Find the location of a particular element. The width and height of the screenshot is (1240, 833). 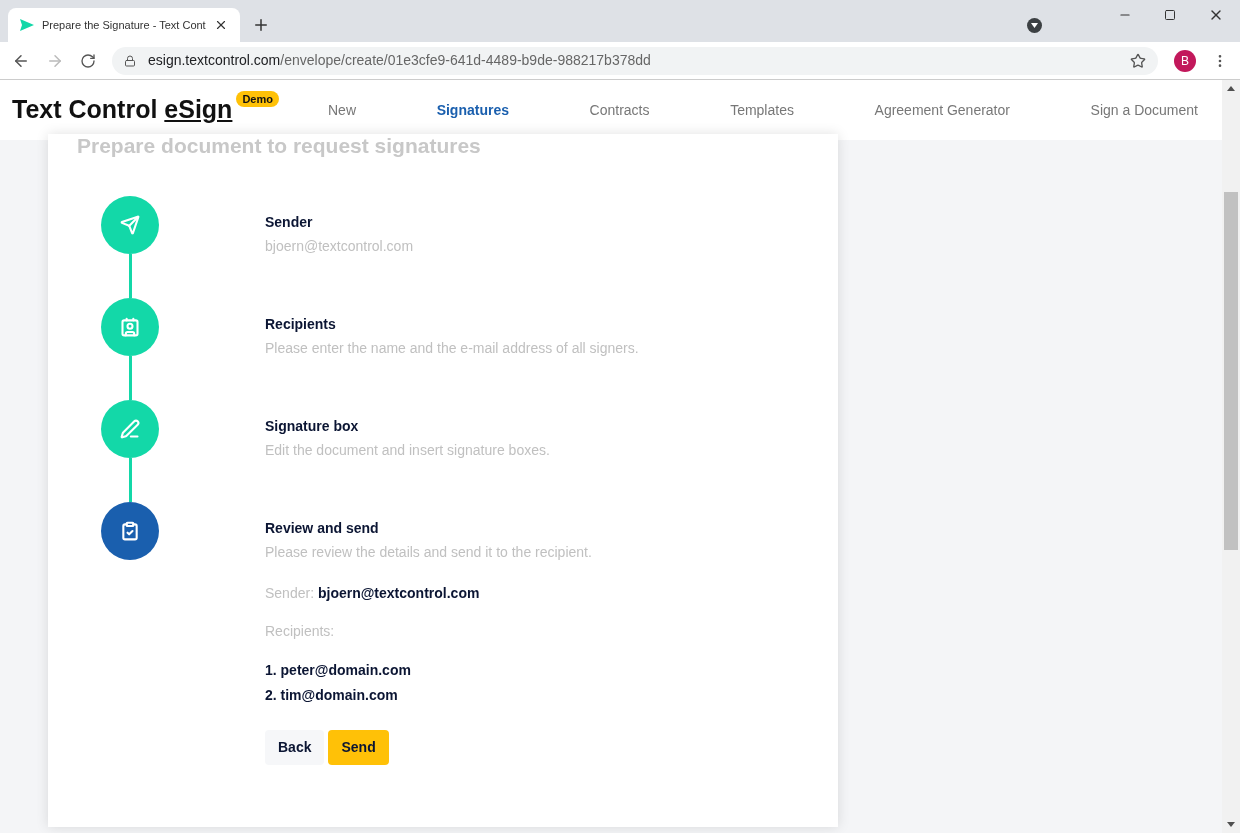

recipient-item: 1. peter@domain.com is located at coordinates (338, 670).